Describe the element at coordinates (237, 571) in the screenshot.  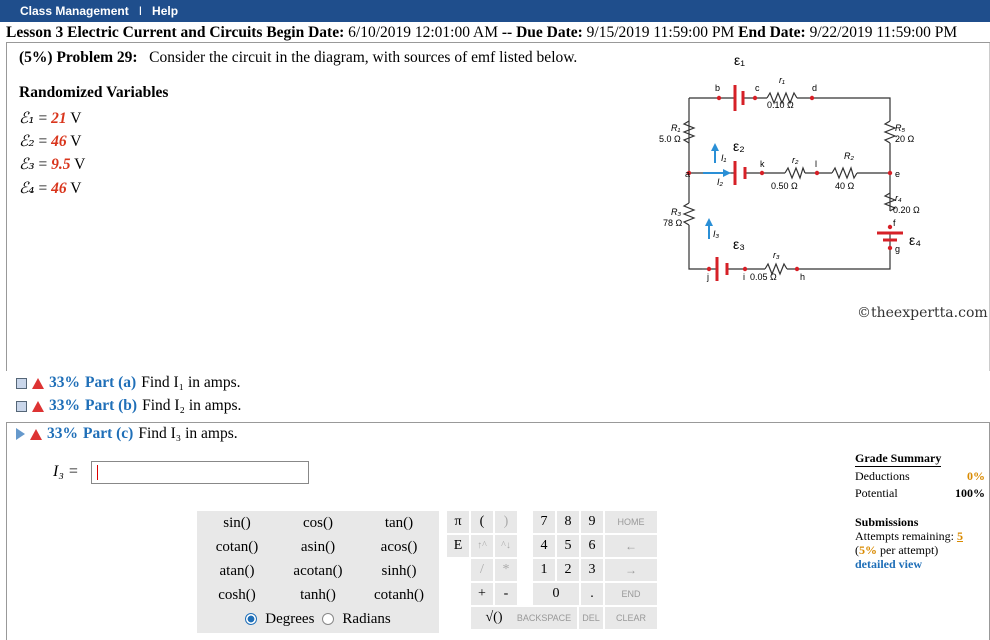
I see `fn-atan-button: atan()` at that location.